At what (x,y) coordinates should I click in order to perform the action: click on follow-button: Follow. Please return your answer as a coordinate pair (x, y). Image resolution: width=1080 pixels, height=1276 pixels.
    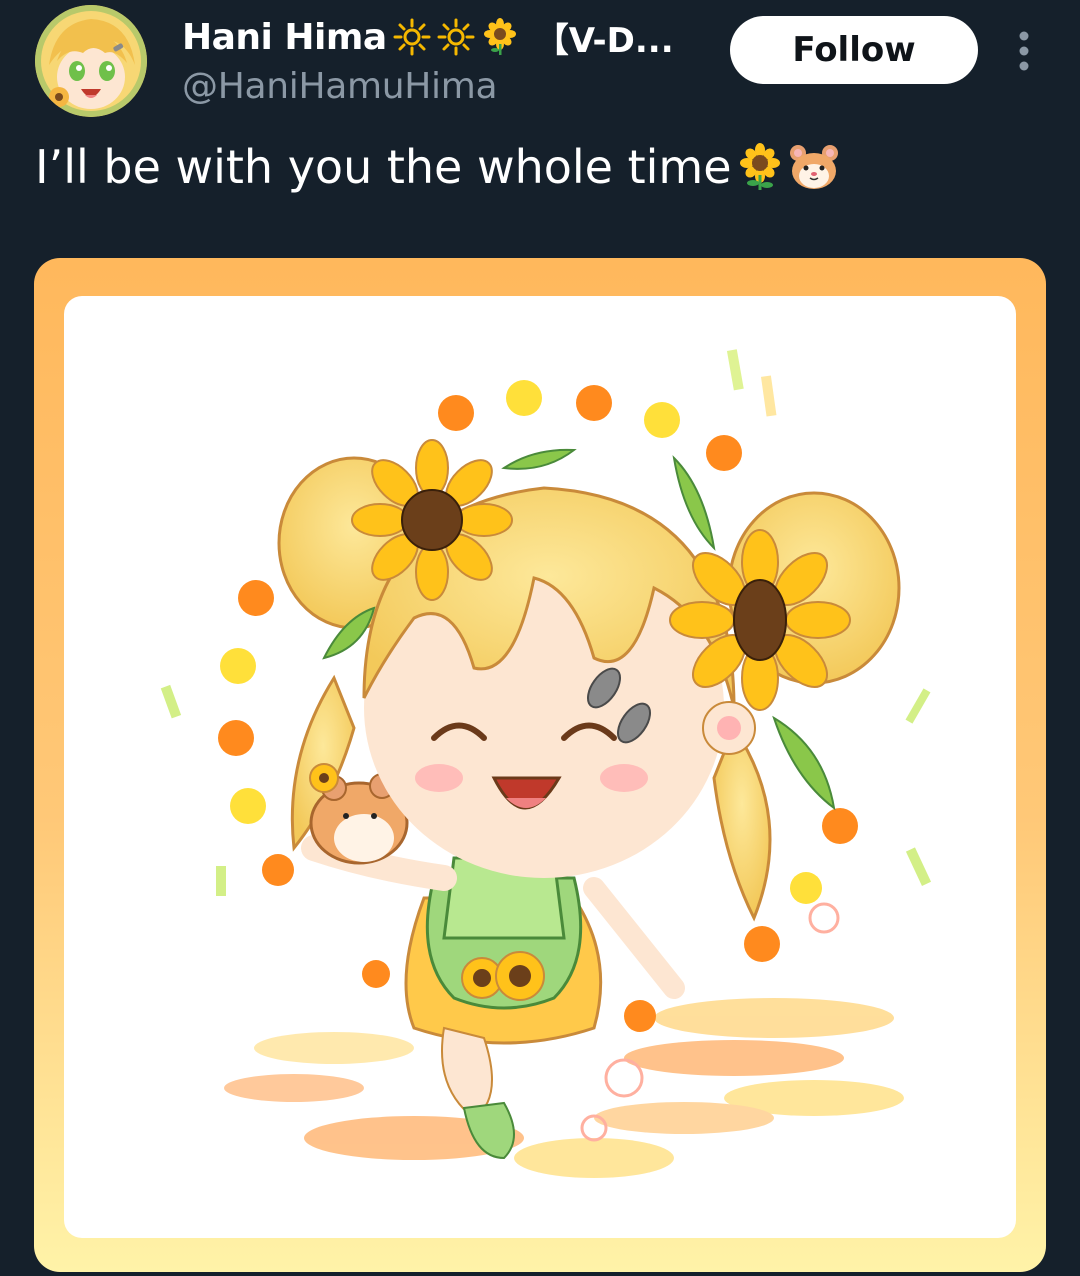
    Looking at the image, I should click on (854, 50).